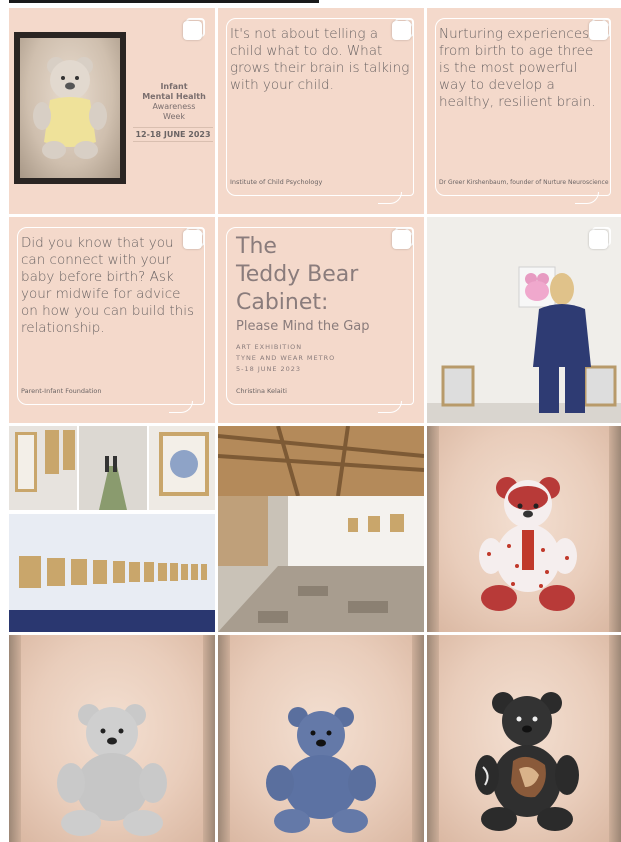 This screenshot has height=842, width=621. I want to click on exhibition-title: The Teddy Bear Cabinet:, so click(297, 274).